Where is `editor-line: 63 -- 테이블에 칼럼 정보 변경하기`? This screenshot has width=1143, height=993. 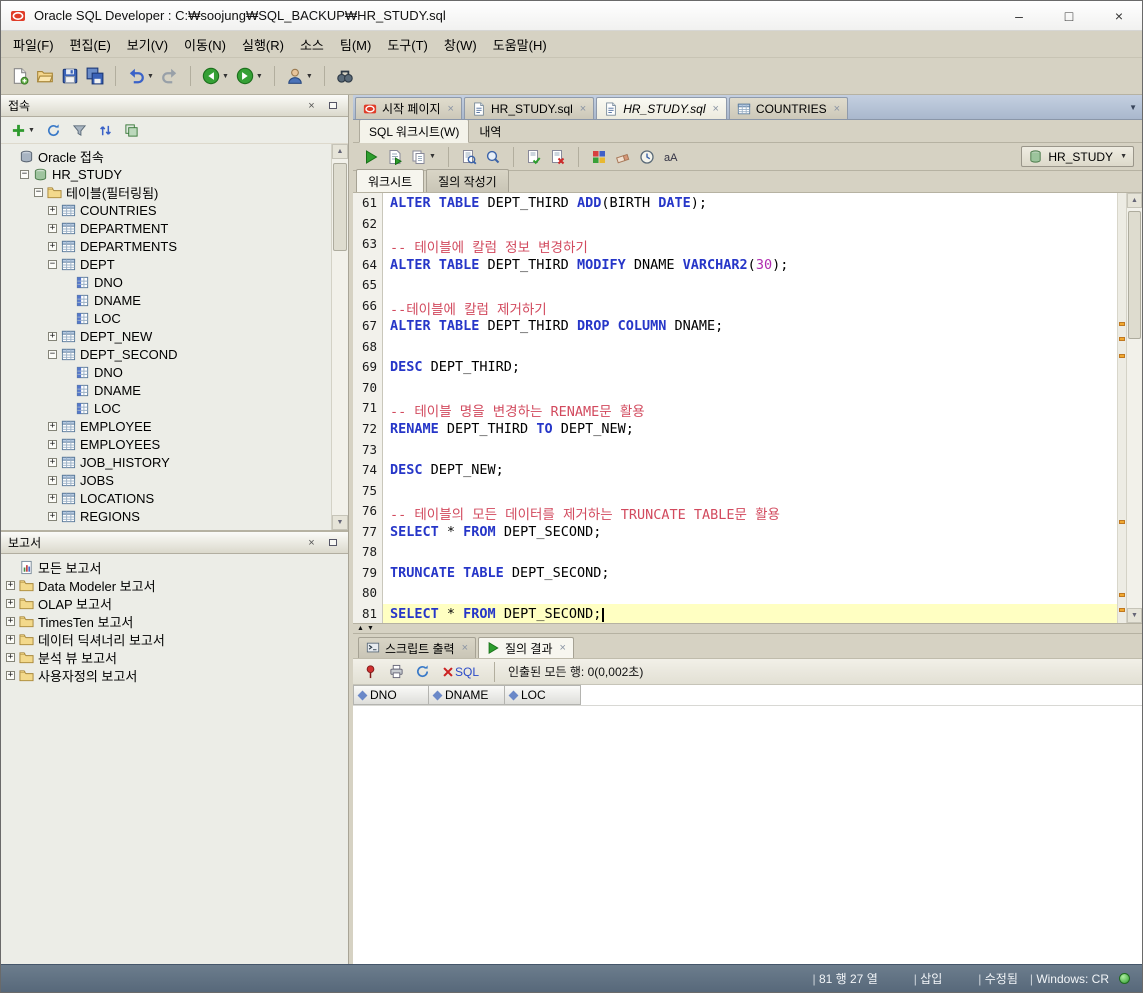
editor-line: 63 -- 테이블에 칼럼 정보 변경하기 is located at coordinates (735, 245).